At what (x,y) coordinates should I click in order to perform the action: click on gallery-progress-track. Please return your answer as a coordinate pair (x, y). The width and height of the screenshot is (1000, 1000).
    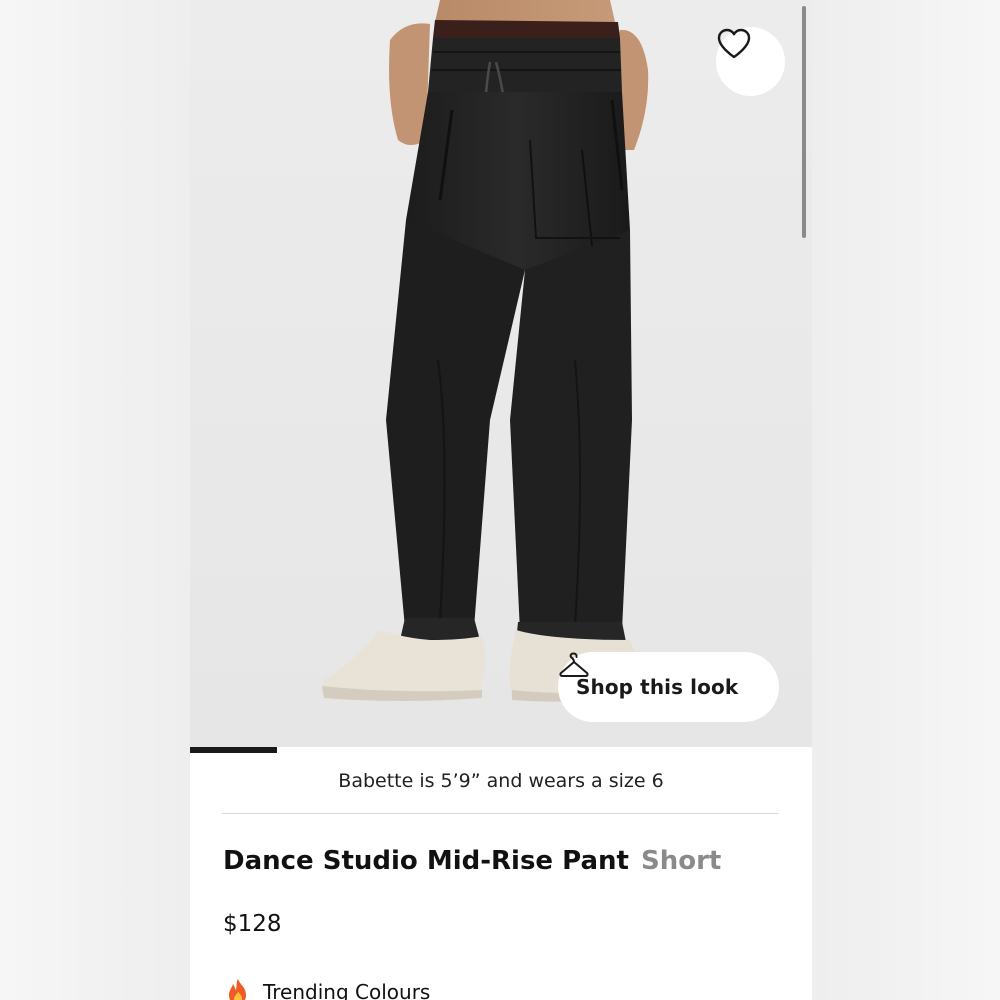
    Looking at the image, I should click on (501, 750).